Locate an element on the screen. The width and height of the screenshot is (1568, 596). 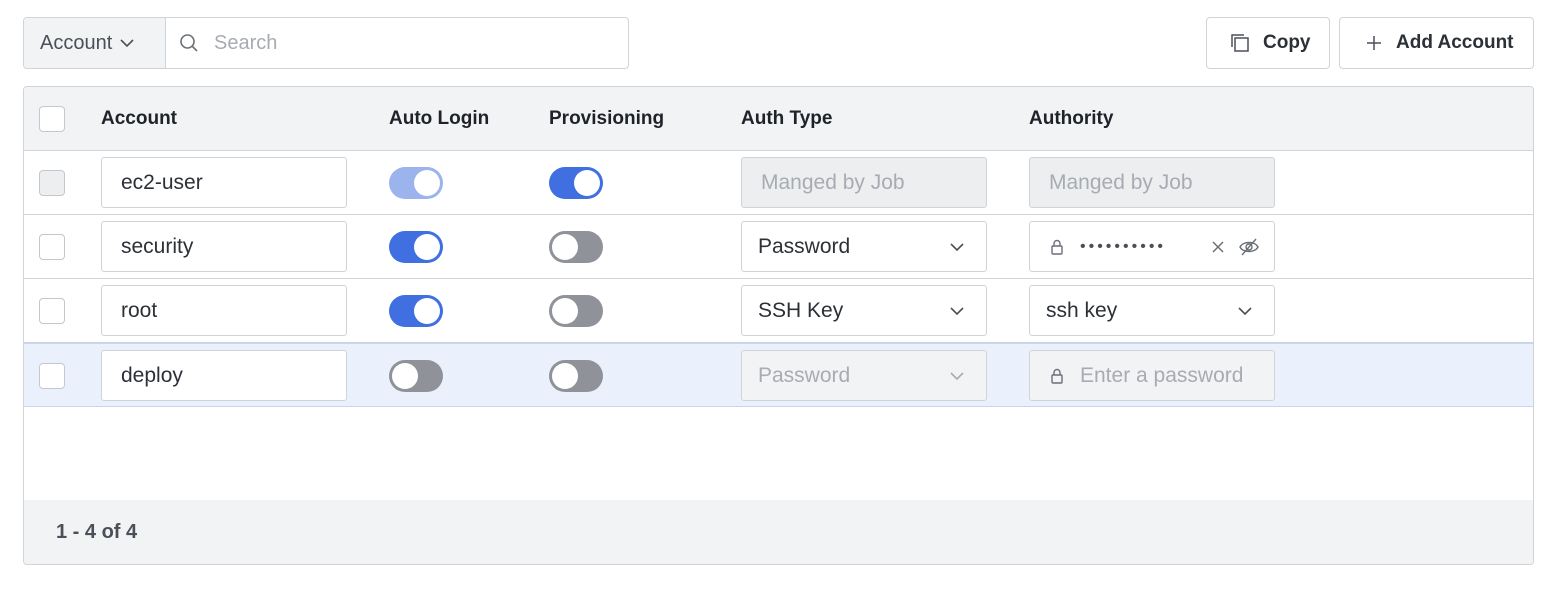
eye-off-icon is located at coordinates (1249, 247).